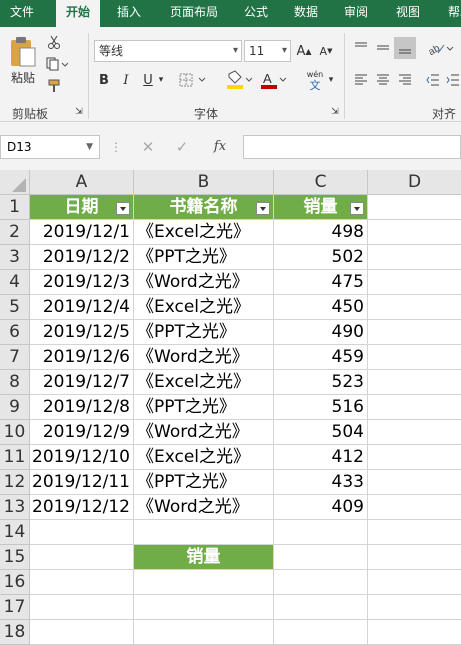  Describe the element at coordinates (82, 407) in the screenshot. I see `table-cell: 2019/12/8` at that location.